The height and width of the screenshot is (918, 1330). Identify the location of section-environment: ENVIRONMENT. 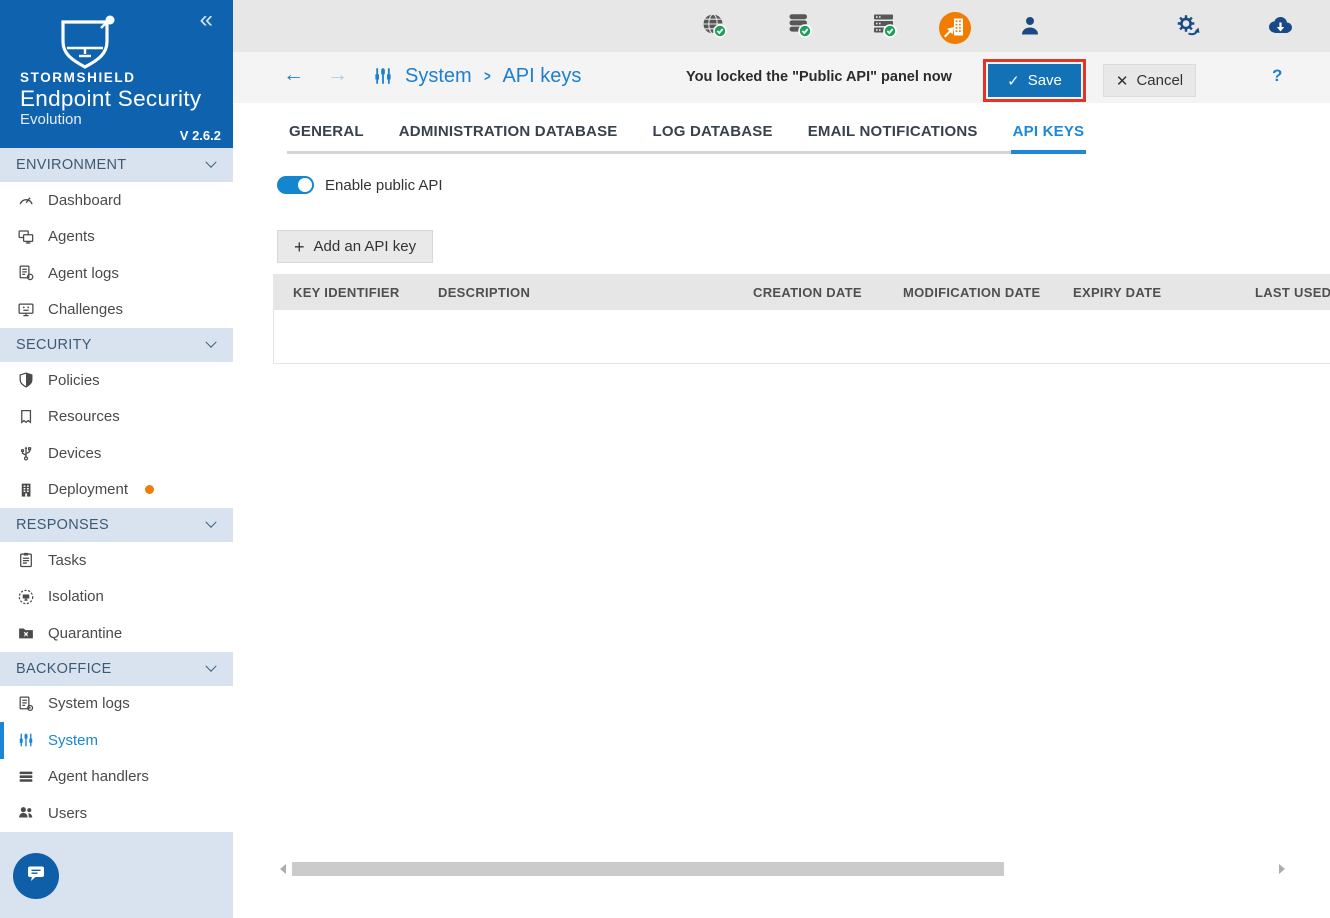
(116, 165).